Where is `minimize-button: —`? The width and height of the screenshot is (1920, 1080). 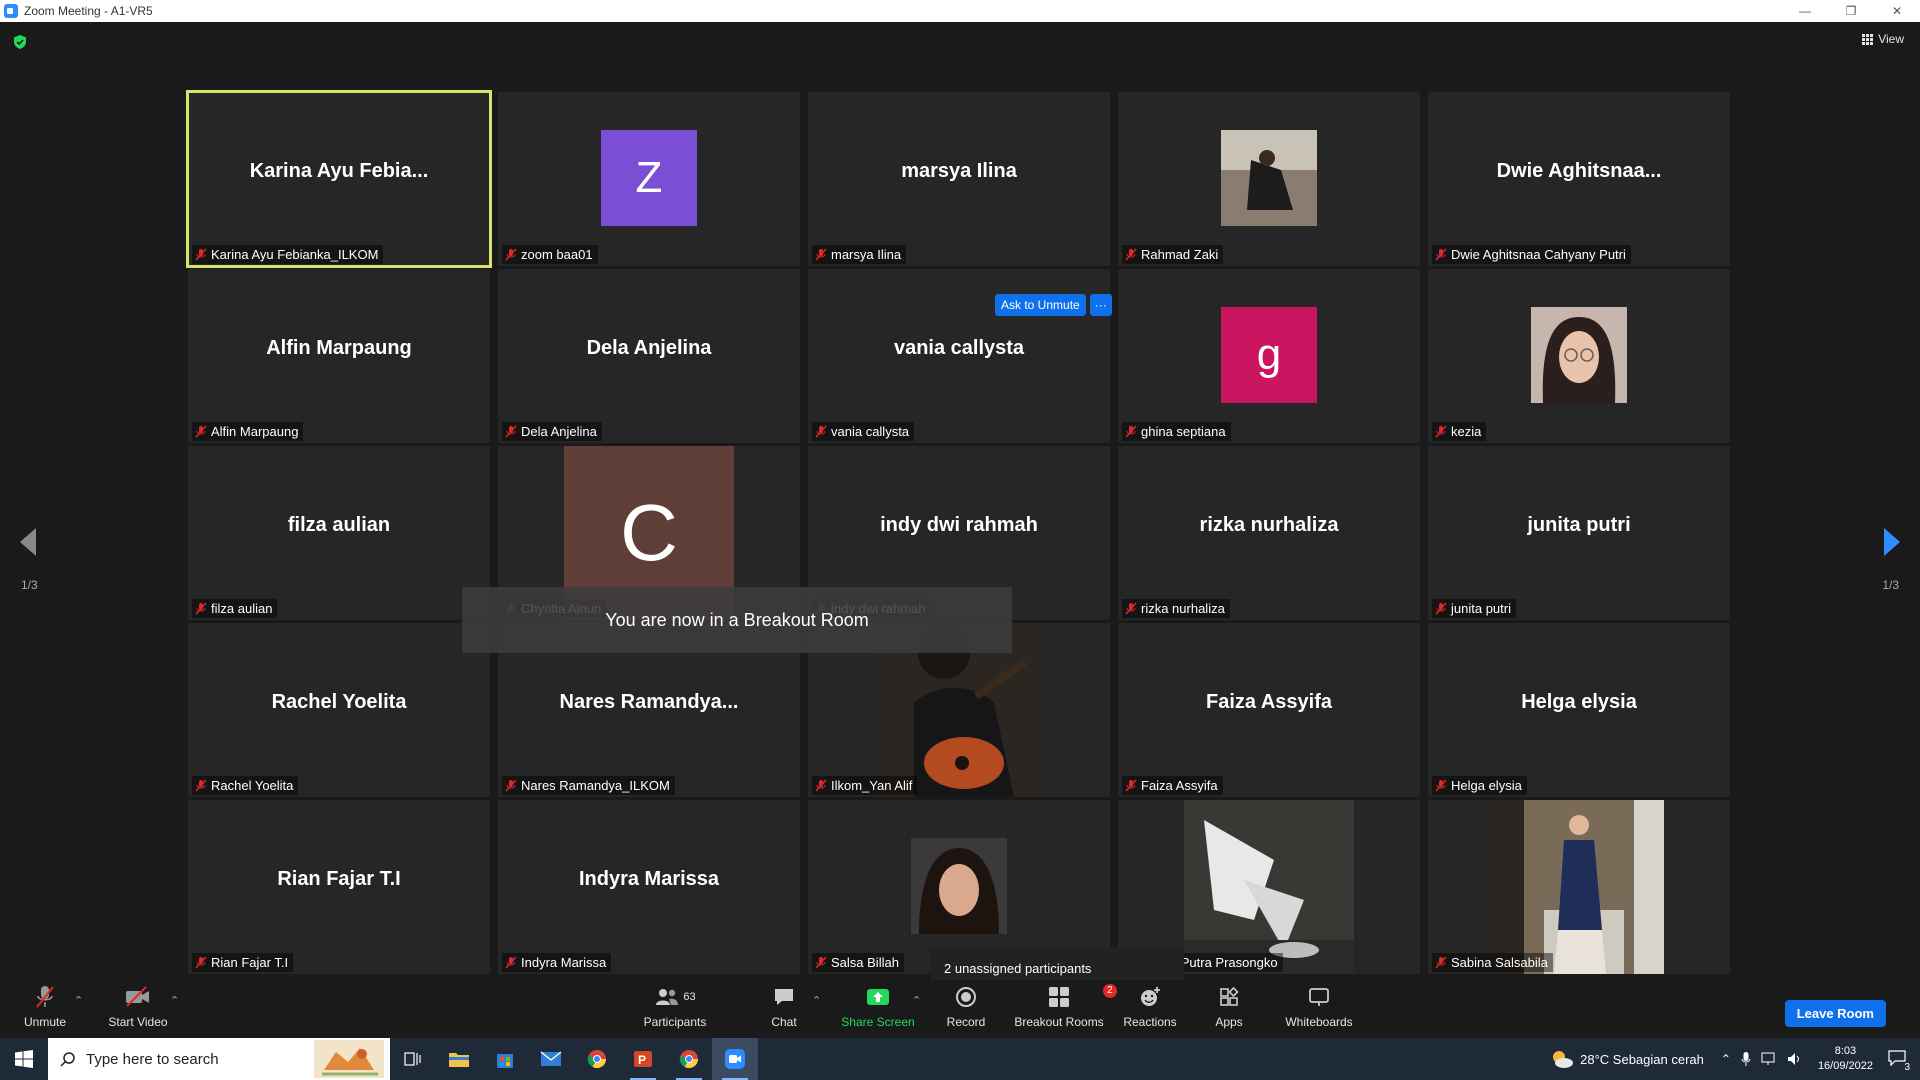
minimize-button: — is located at coordinates (1805, 11).